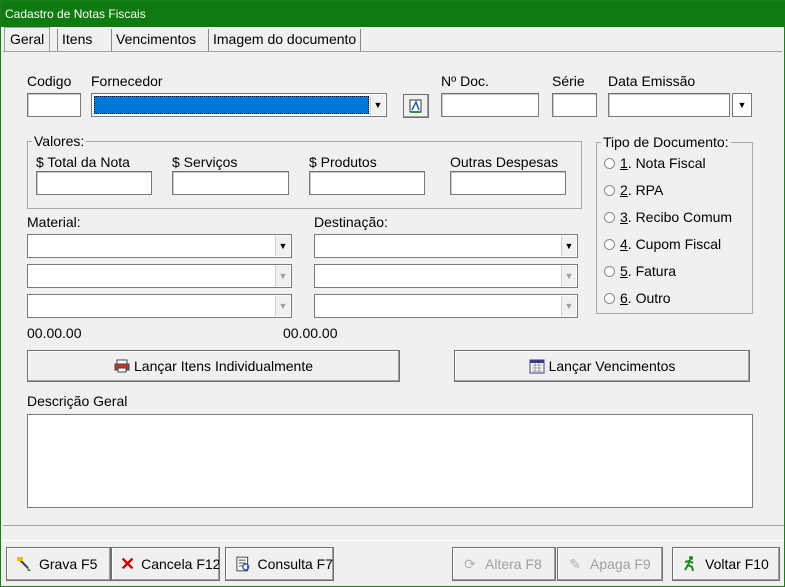 Image resolution: width=785 pixels, height=587 pixels. Describe the element at coordinates (205, 162) in the screenshot. I see `servicos-label: $ Serviços` at that location.